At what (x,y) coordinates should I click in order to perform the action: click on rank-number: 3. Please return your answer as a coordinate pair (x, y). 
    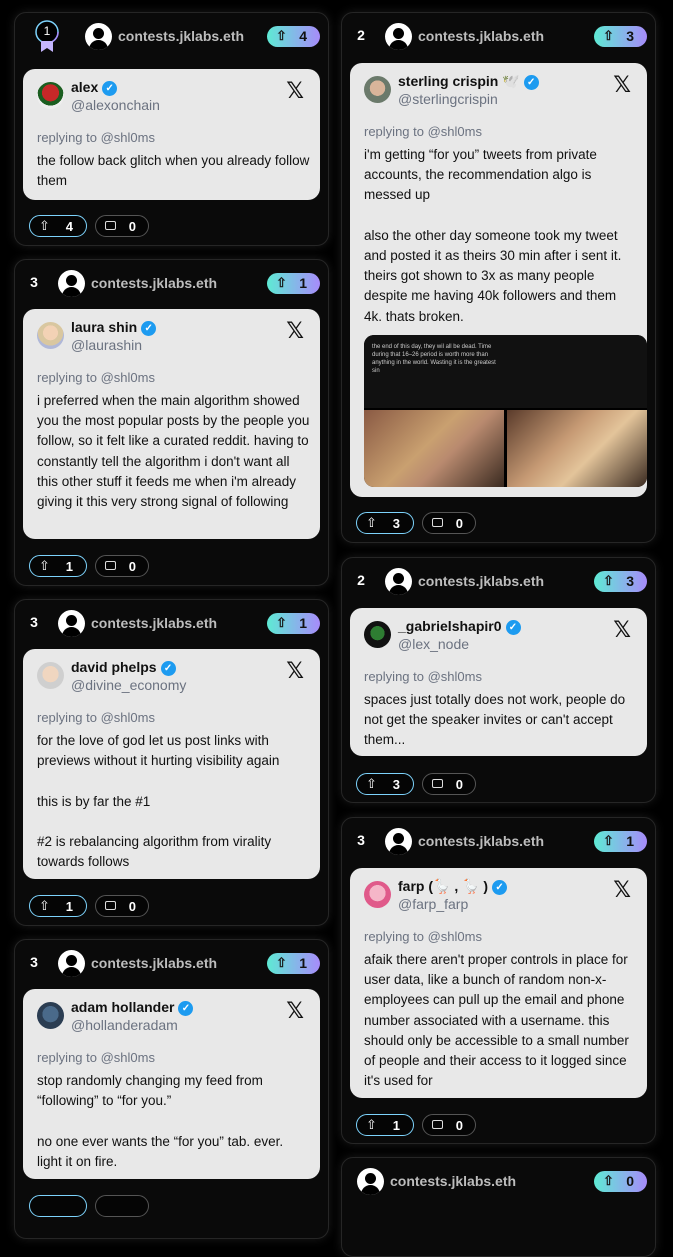
    Looking at the image, I should click on (34, 962).